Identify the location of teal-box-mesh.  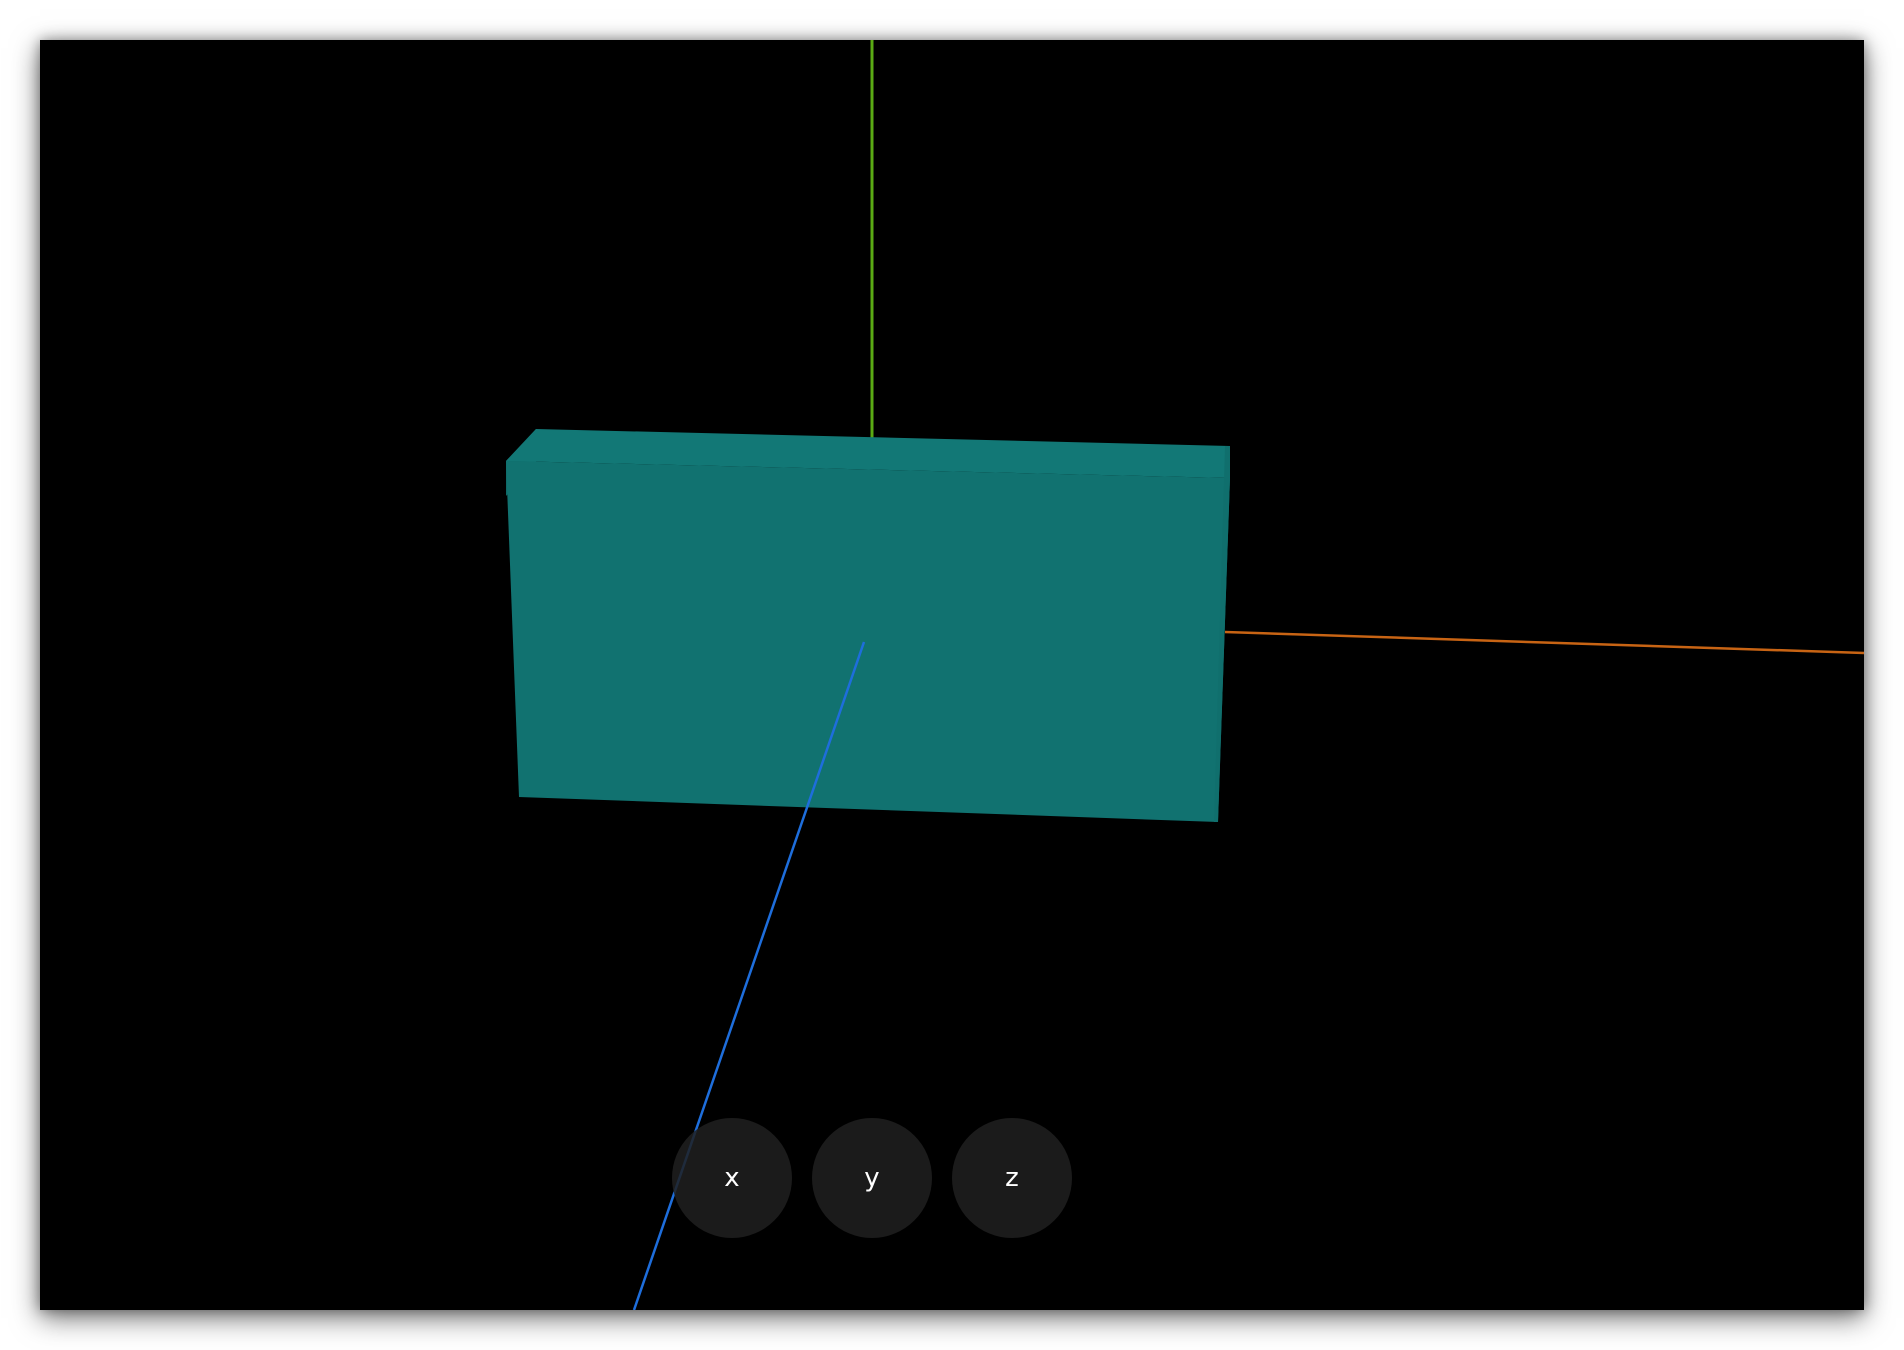
(868, 625).